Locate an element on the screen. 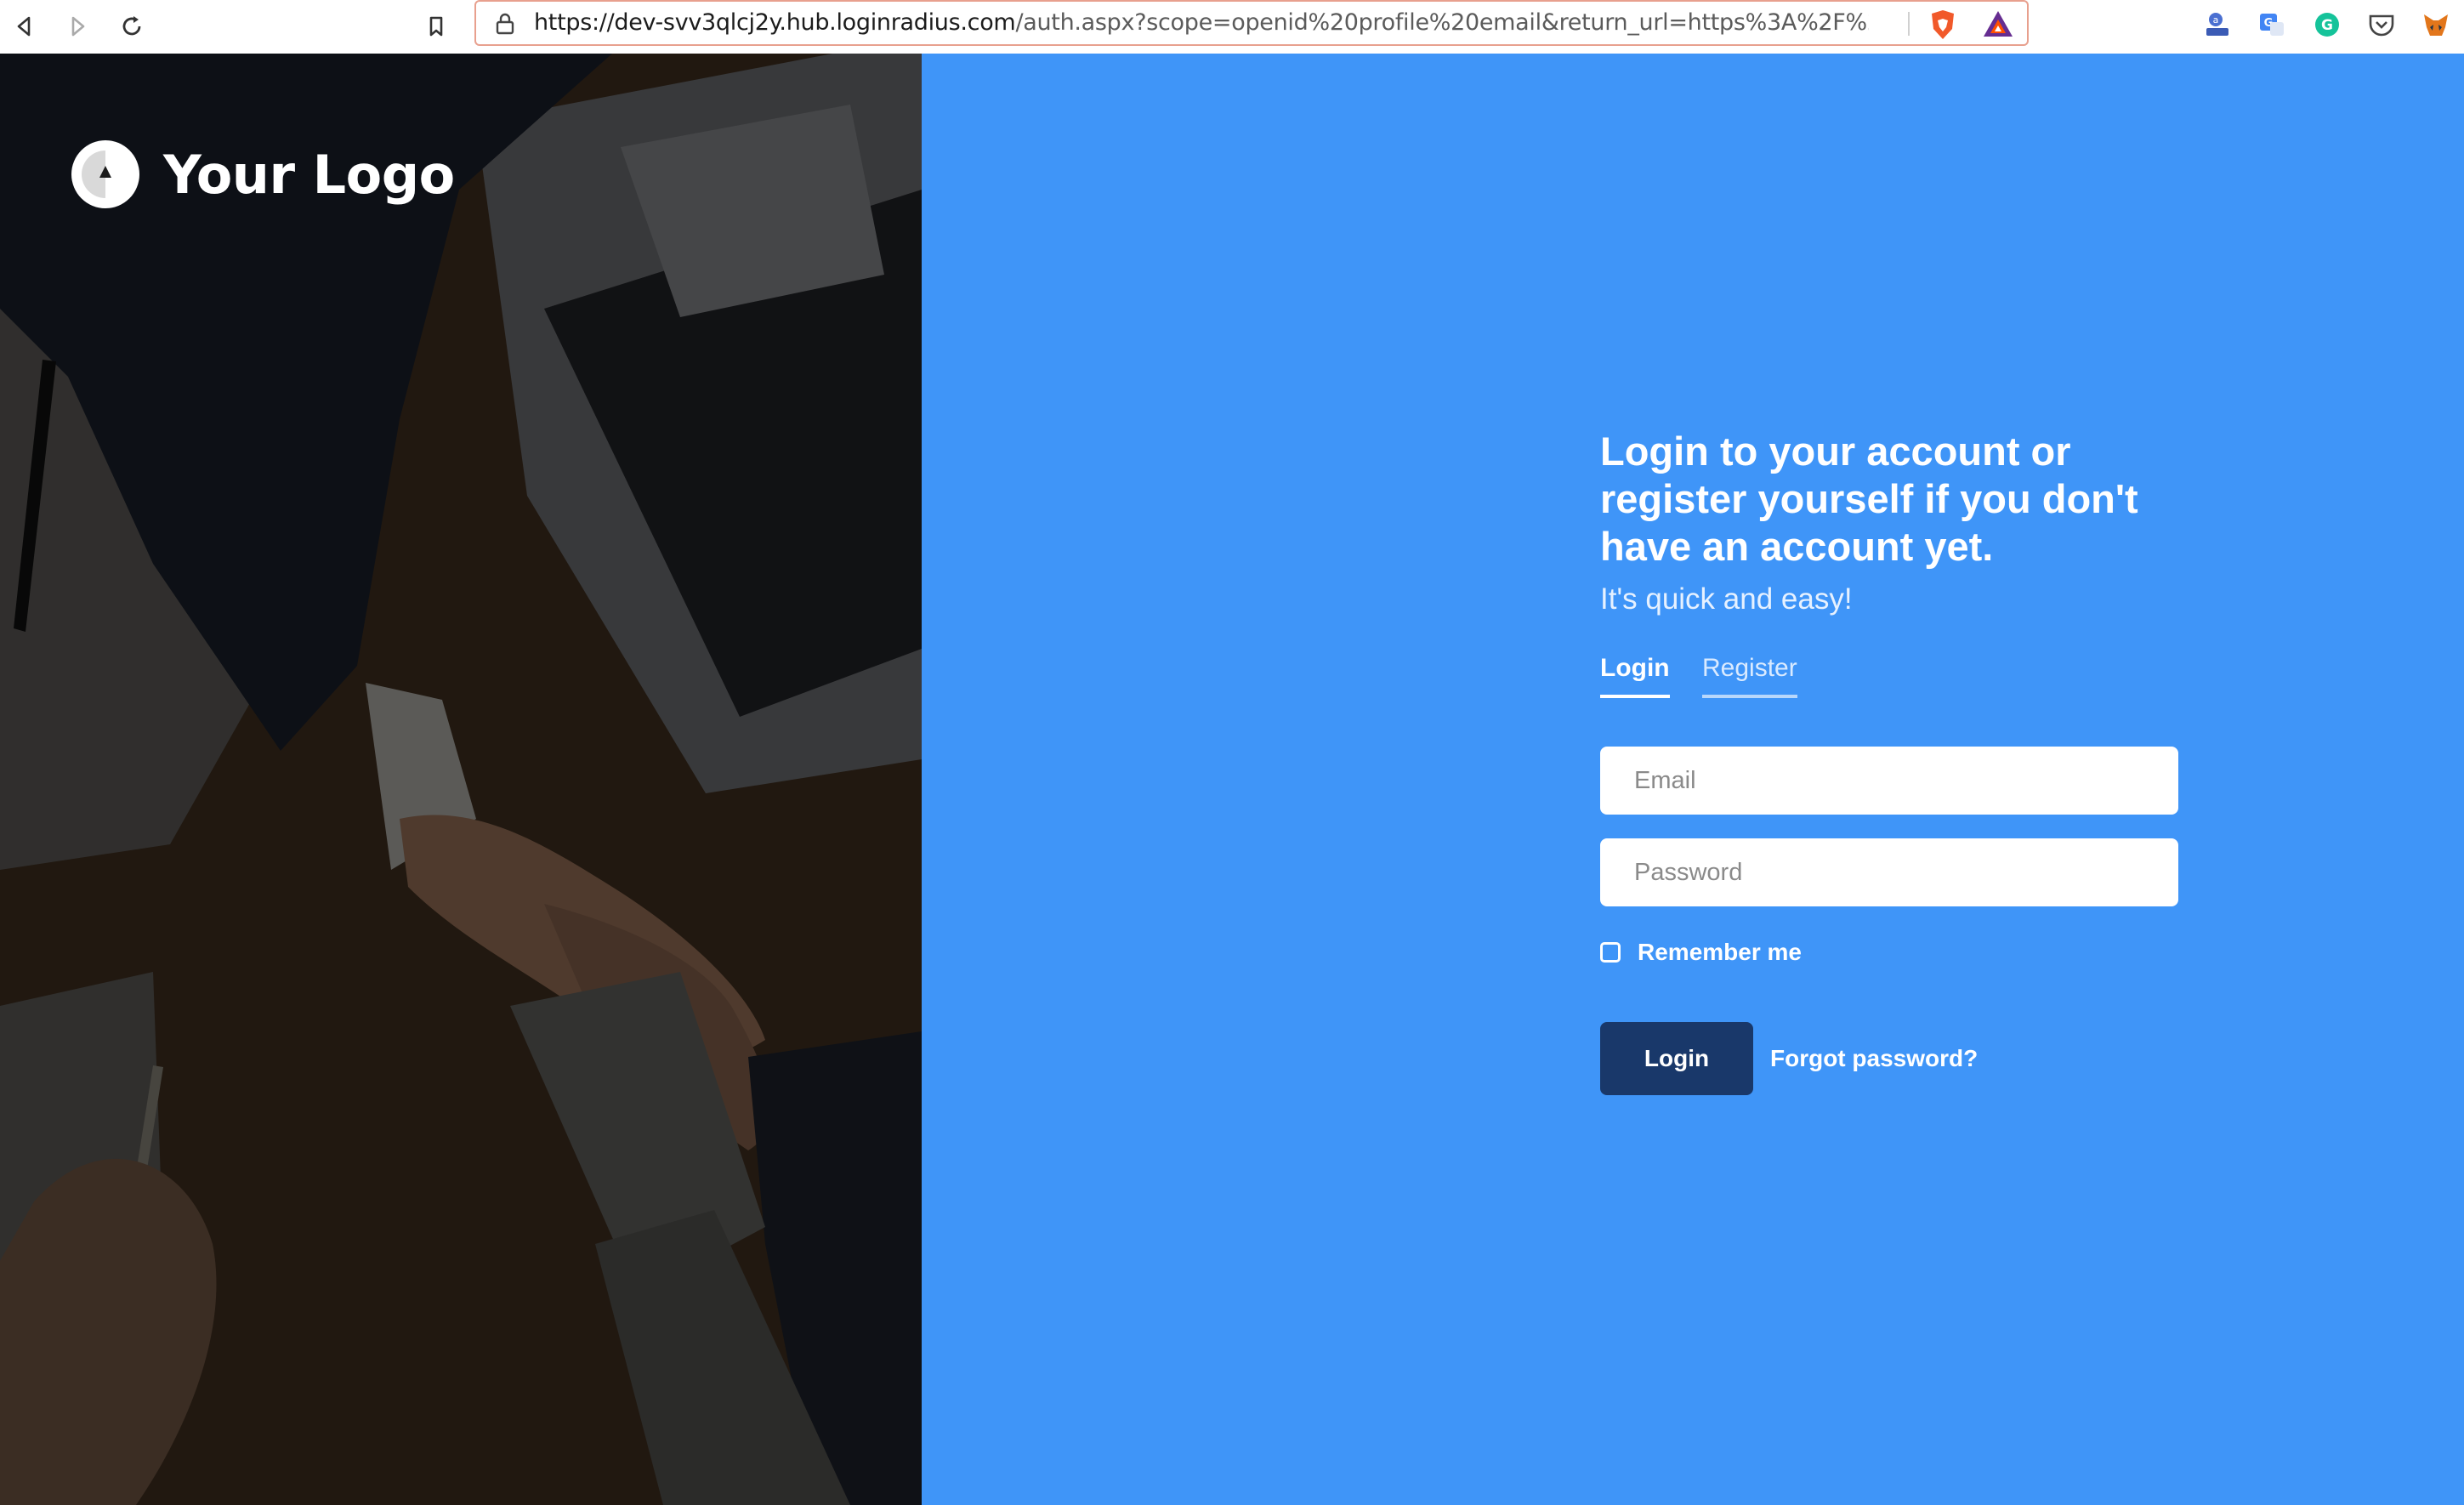 The height and width of the screenshot is (1505, 2464). svg-text: G is located at coordinates (2327, 25).